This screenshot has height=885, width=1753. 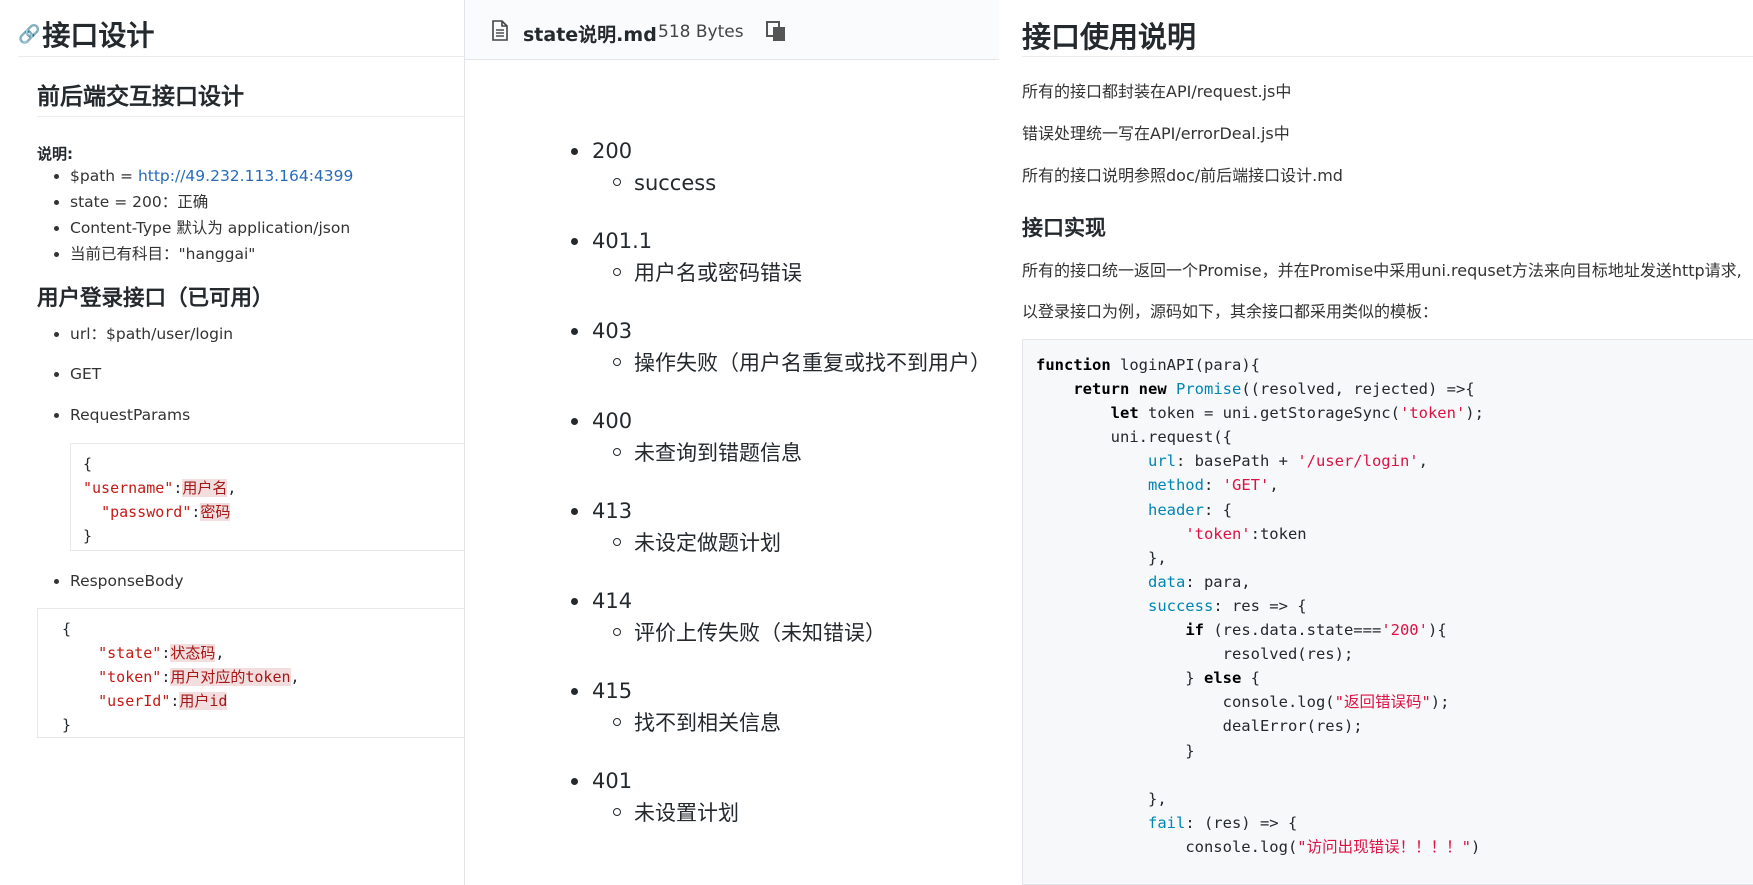 I want to click on api-list-url: url：$path/user/login, so click(x=143, y=334).